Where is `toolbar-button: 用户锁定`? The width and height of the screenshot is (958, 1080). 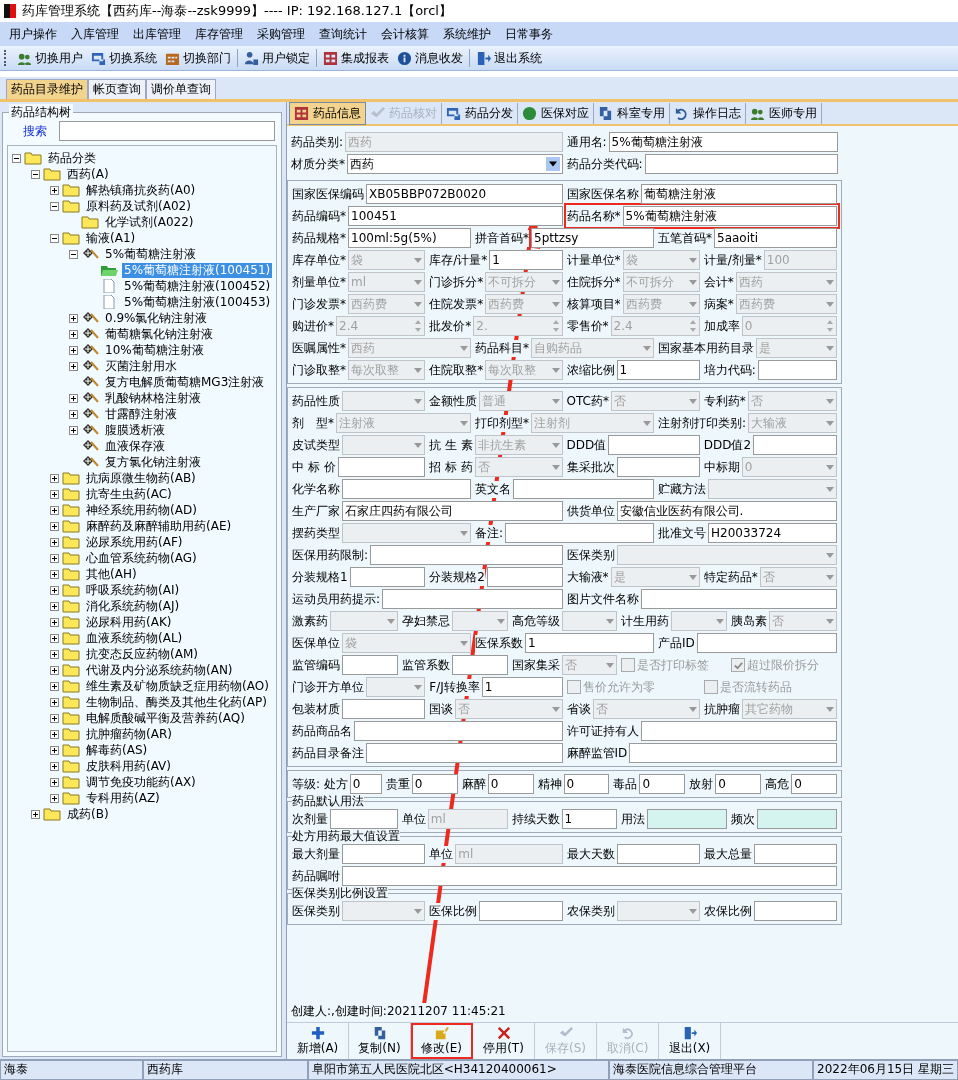
toolbar-button: 用户锁定 is located at coordinates (277, 58).